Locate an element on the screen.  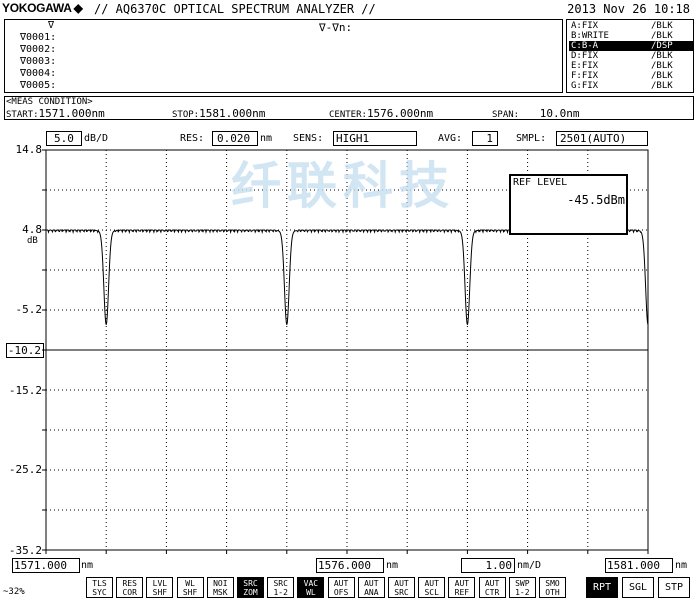
center-label: CENTER: is located at coordinates (348, 115).